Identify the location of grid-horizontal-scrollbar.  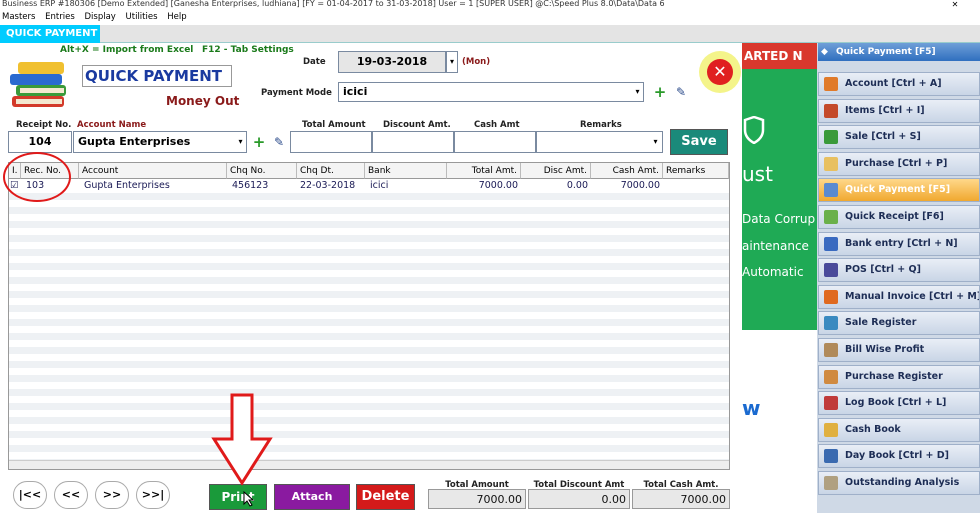
(369, 464).